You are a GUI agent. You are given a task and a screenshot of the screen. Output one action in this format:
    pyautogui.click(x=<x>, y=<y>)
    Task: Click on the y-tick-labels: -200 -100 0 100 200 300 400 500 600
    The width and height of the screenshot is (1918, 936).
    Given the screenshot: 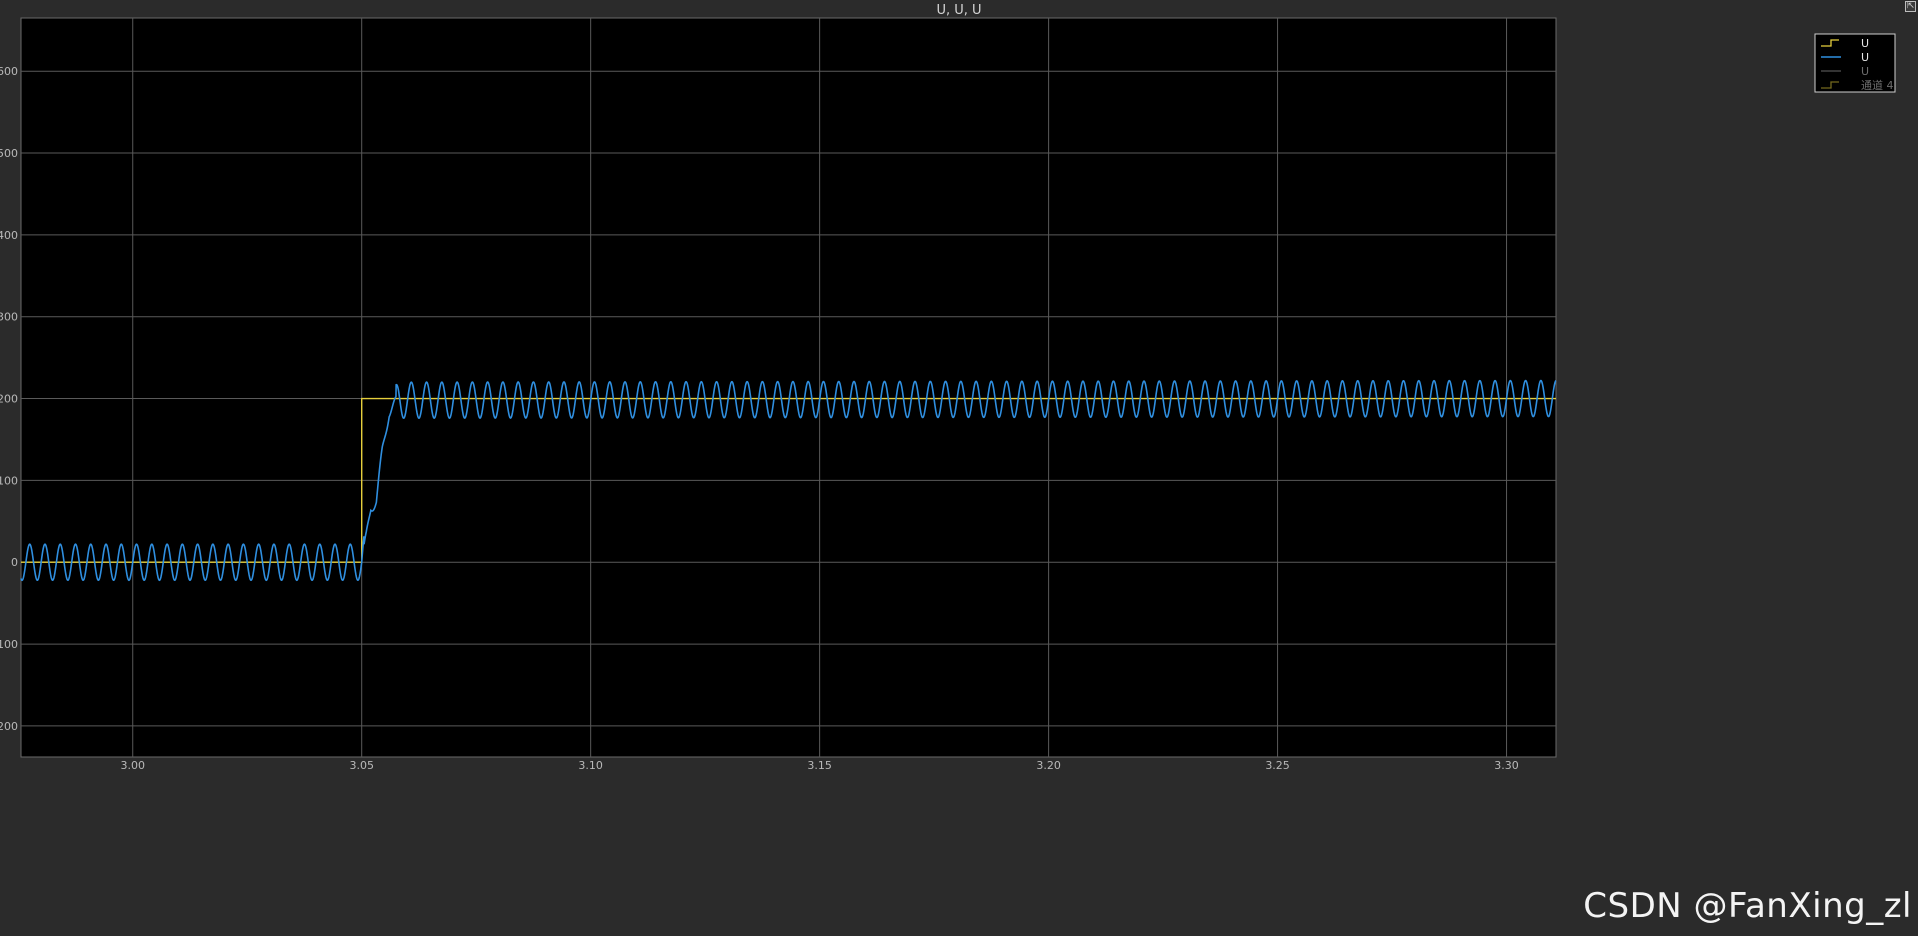 What is the action you would take?
    pyautogui.click(x=9, y=399)
    